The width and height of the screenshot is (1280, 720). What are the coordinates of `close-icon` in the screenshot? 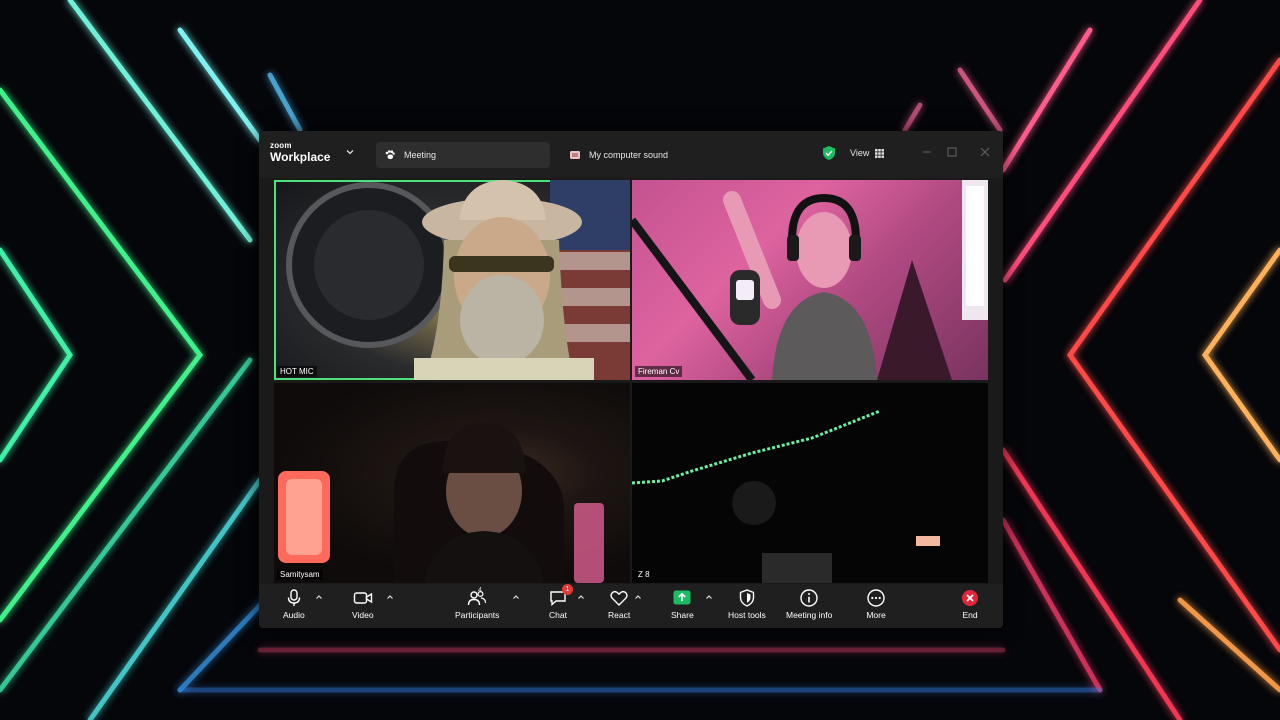 It's located at (985, 152).